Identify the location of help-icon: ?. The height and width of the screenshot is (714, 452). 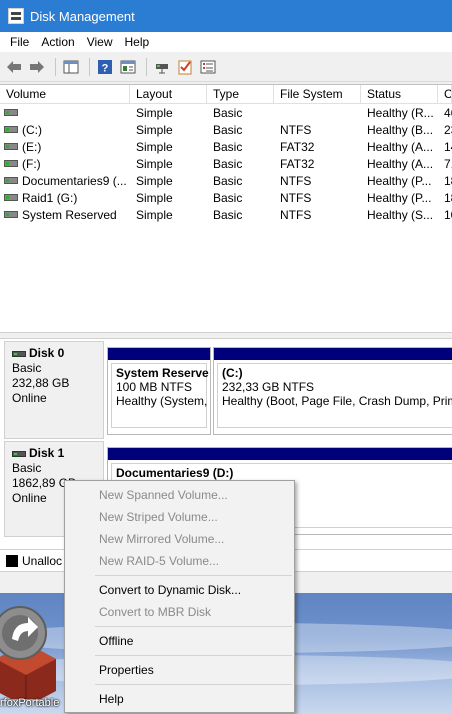
(105, 67).